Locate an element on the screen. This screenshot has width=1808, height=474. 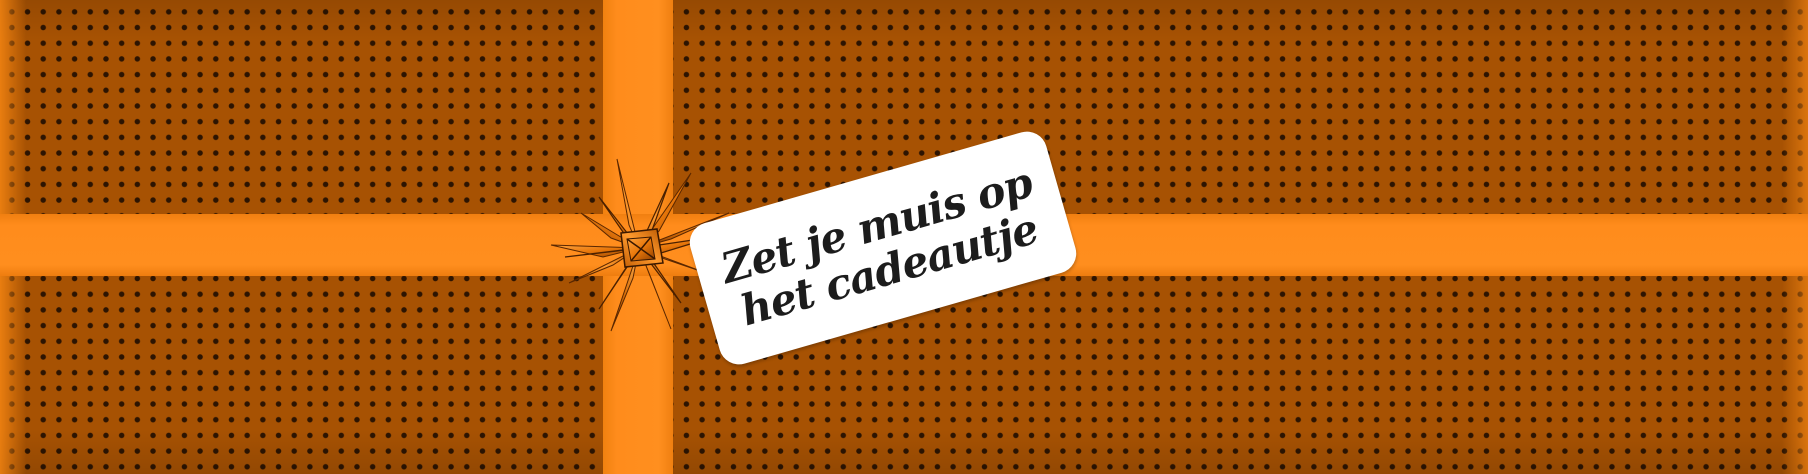
gift-tag: Zet je muis op het cadeautje is located at coordinates (883, 248).